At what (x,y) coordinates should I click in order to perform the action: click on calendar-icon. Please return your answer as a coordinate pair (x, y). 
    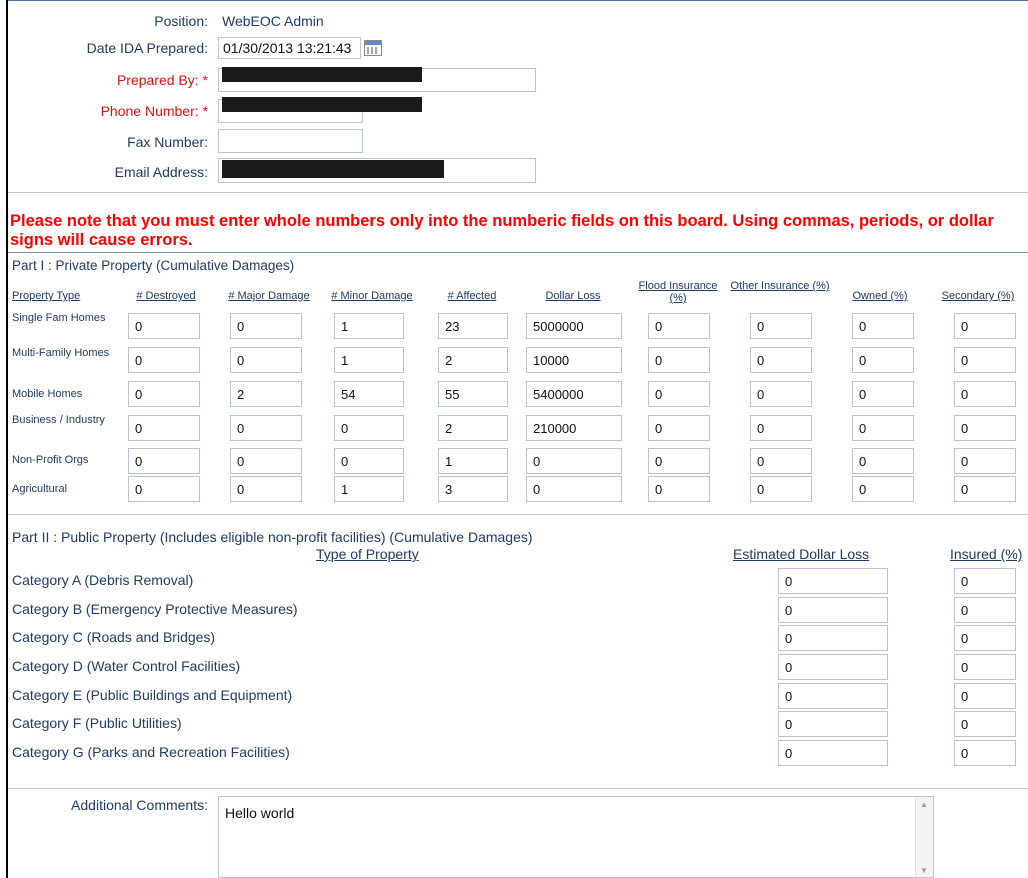
    Looking at the image, I should click on (373, 48).